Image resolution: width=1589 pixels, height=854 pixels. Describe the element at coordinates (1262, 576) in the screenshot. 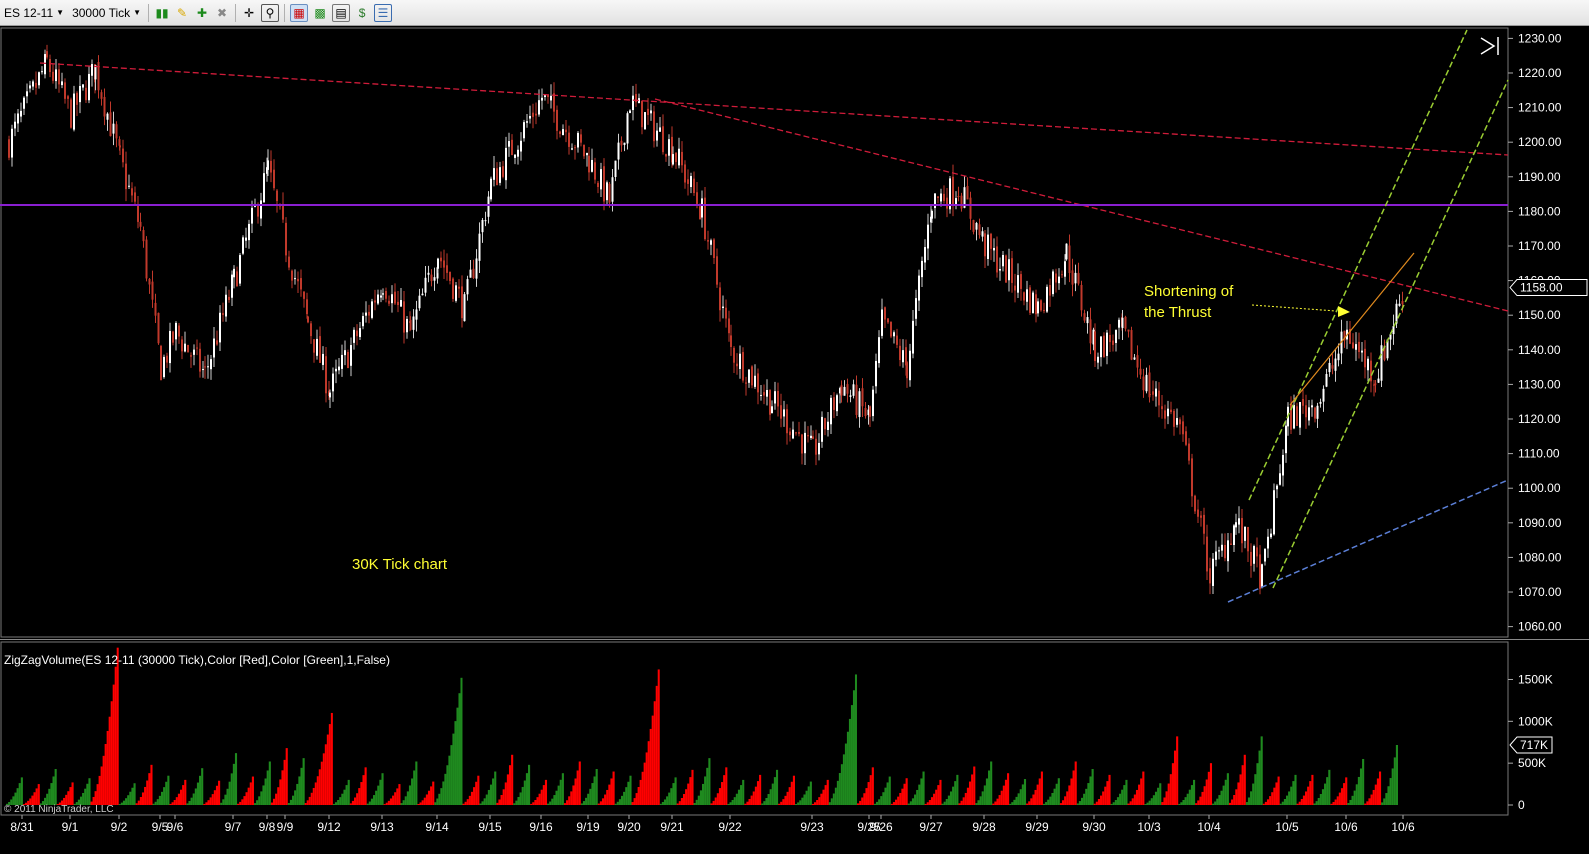

I see `candle` at that location.